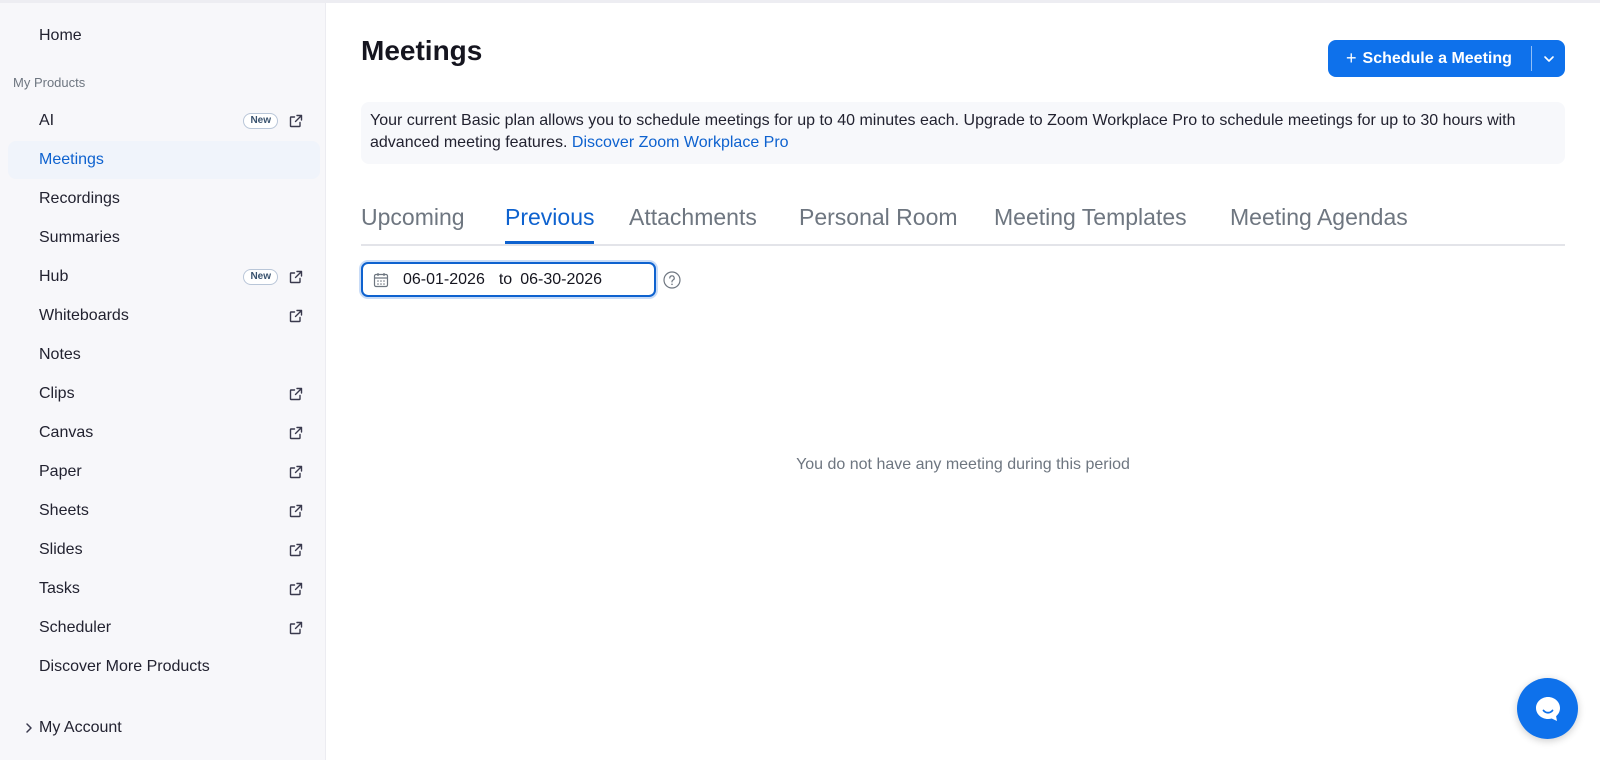 This screenshot has height=760, width=1600. Describe the element at coordinates (164, 628) in the screenshot. I see `sidebar-item-scheduler: Scheduler` at that location.